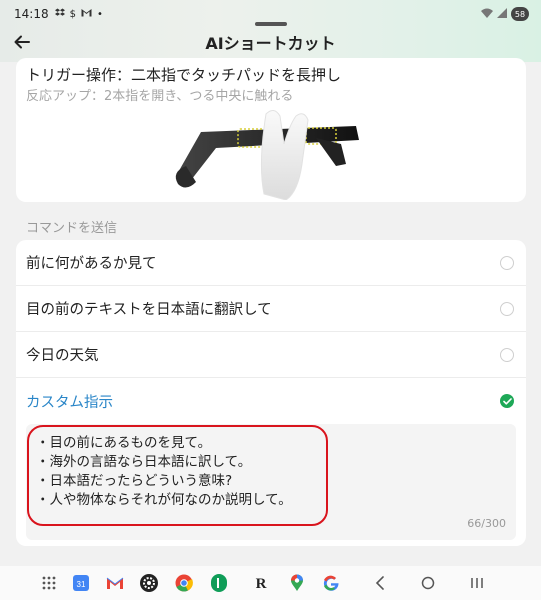 The width and height of the screenshot is (541, 600). I want to click on settings-icon, so click(149, 583).